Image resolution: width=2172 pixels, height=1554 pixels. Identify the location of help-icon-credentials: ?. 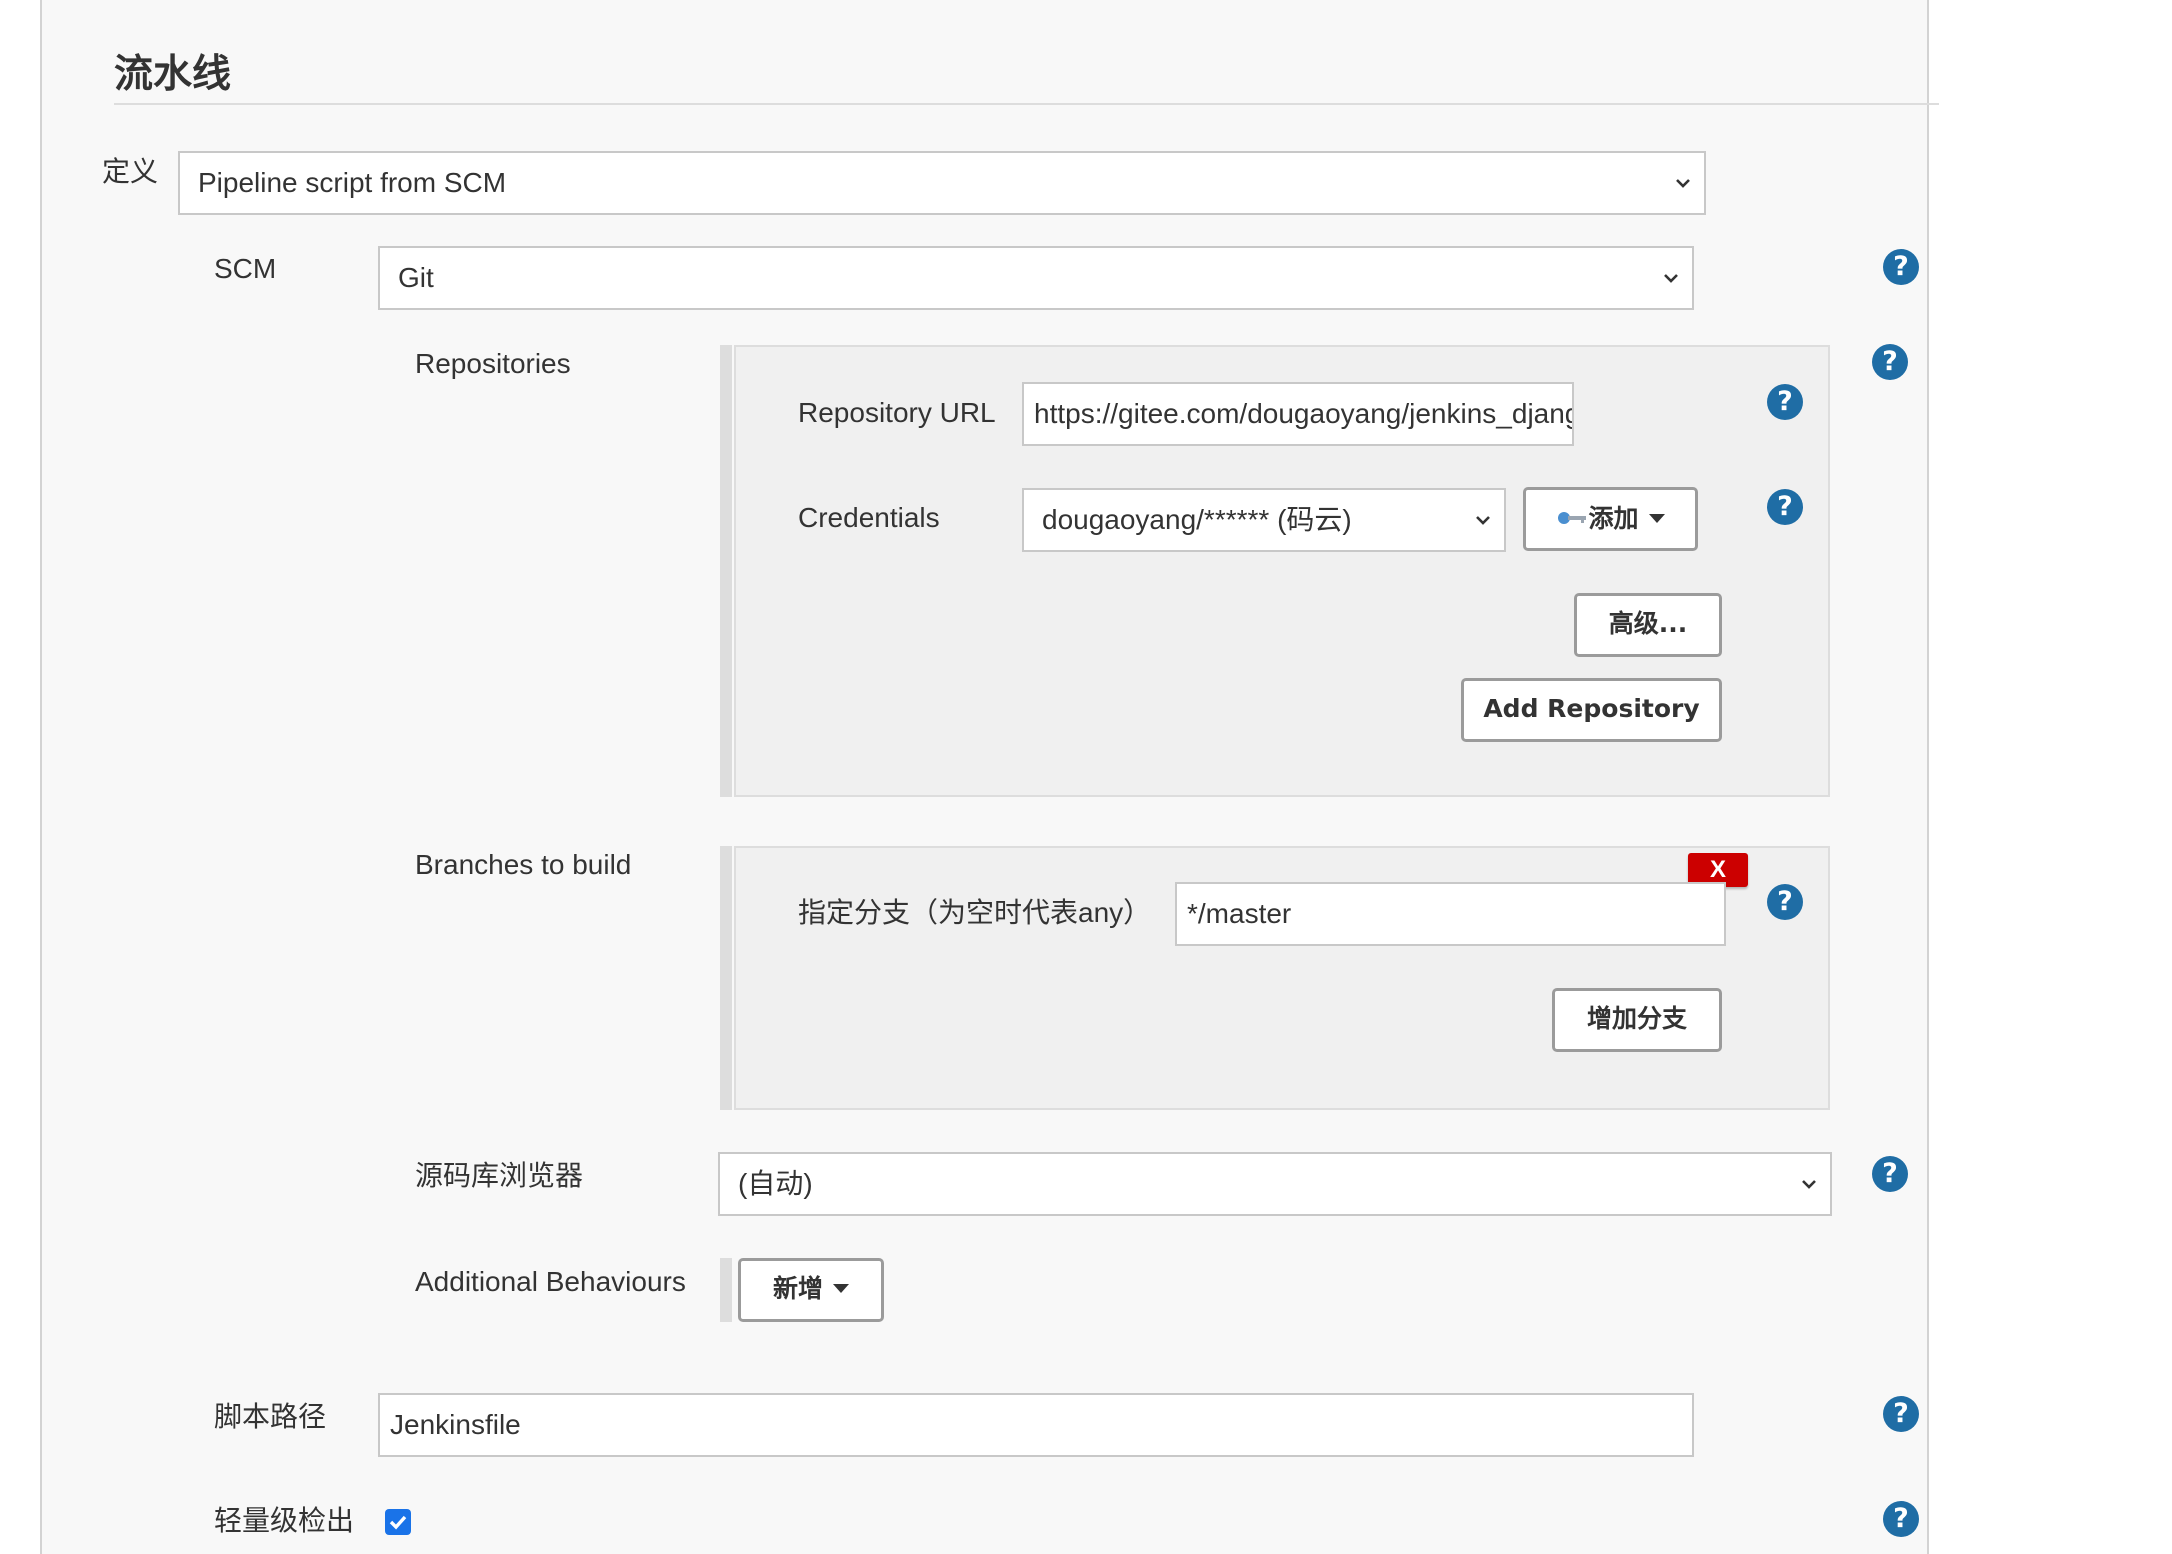
(1785, 507).